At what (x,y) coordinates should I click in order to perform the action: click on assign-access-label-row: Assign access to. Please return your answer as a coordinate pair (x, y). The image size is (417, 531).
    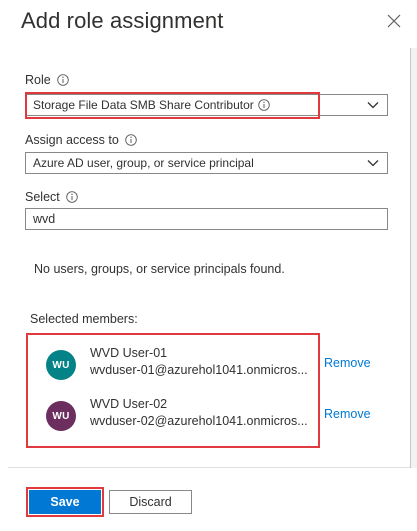
    Looking at the image, I should click on (81, 140).